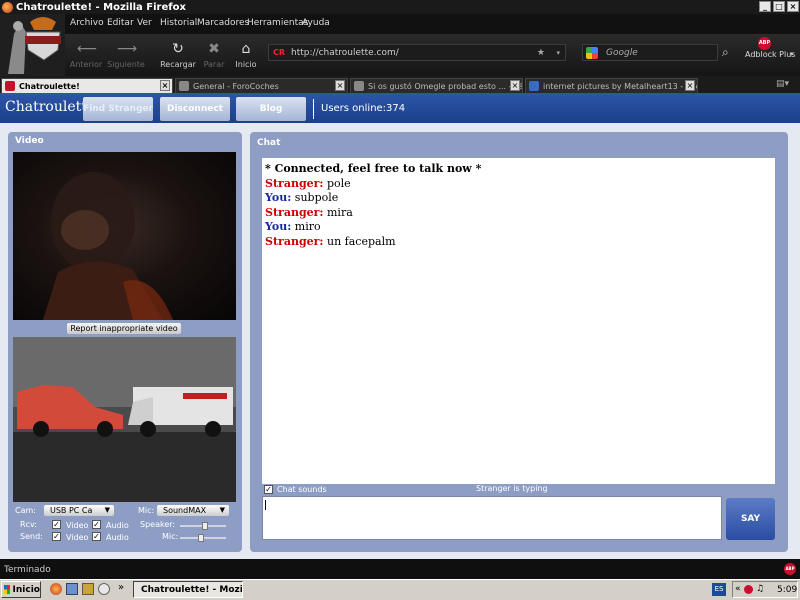 Image resolution: width=800 pixels, height=600 pixels. Describe the element at coordinates (340, 212) in the screenshot. I see `message-text: mira` at that location.